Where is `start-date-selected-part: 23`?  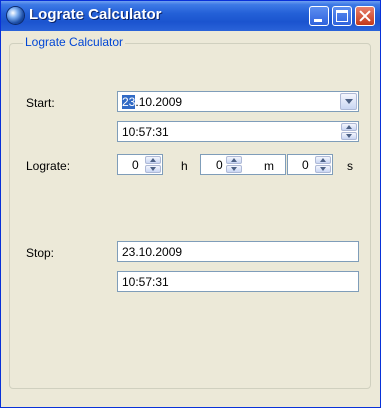
start-date-selected-part: 23 is located at coordinates (129, 102).